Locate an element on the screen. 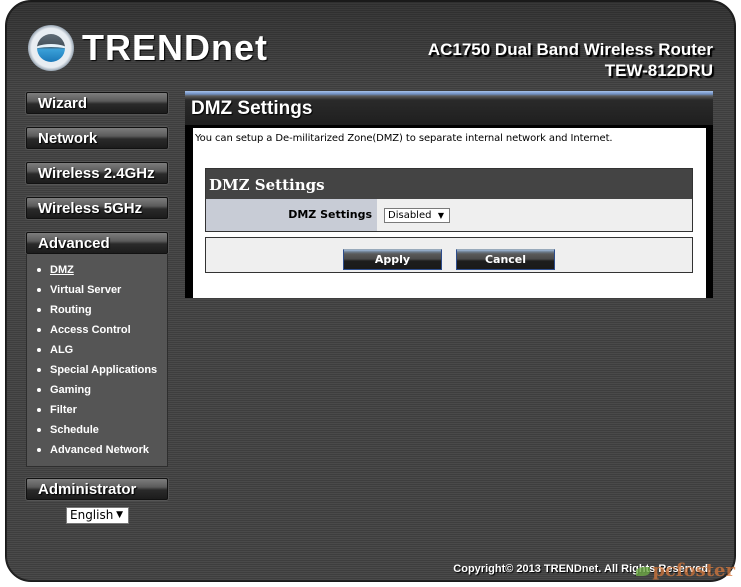 This screenshot has width=741, height=587. dmz-settings-row: DMZ Settings Disabled ▼ is located at coordinates (449, 215).